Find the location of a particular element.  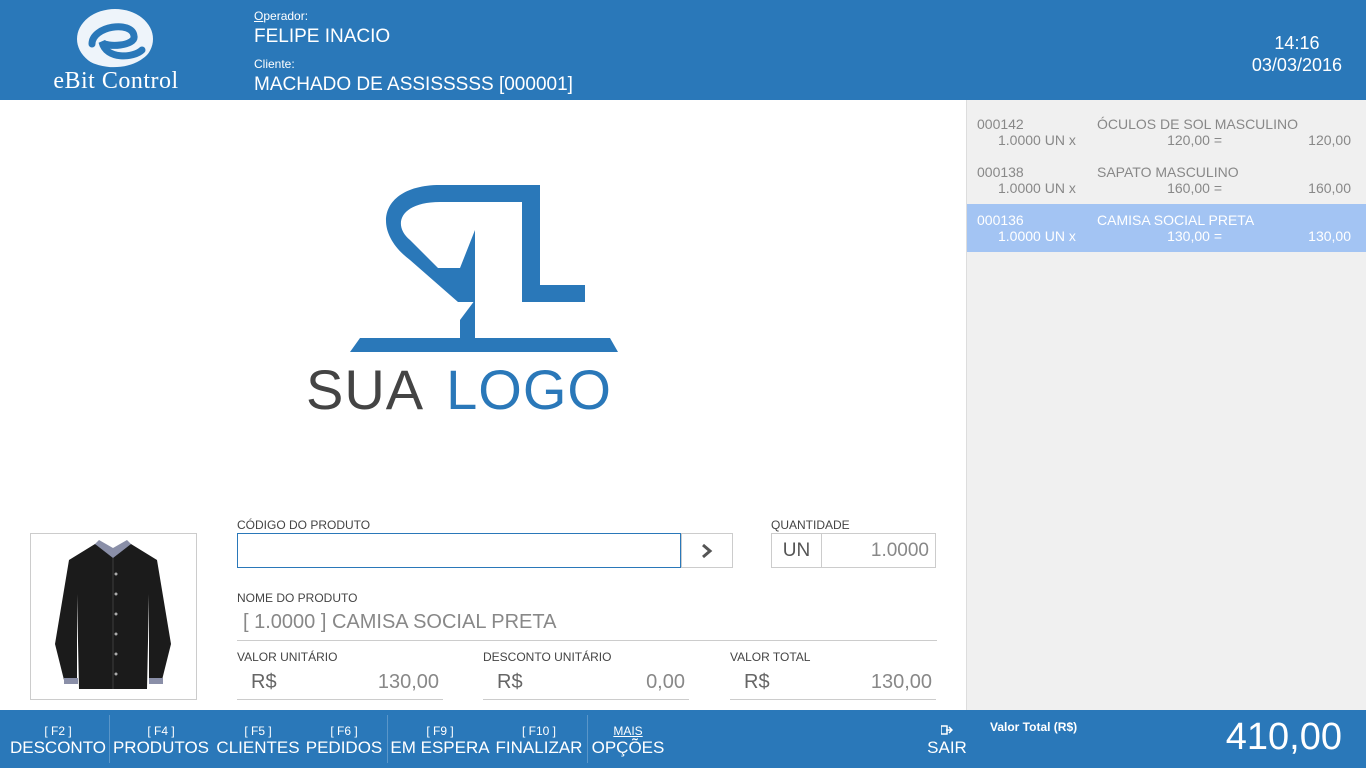

quantity-unit: UN is located at coordinates (796, 550).